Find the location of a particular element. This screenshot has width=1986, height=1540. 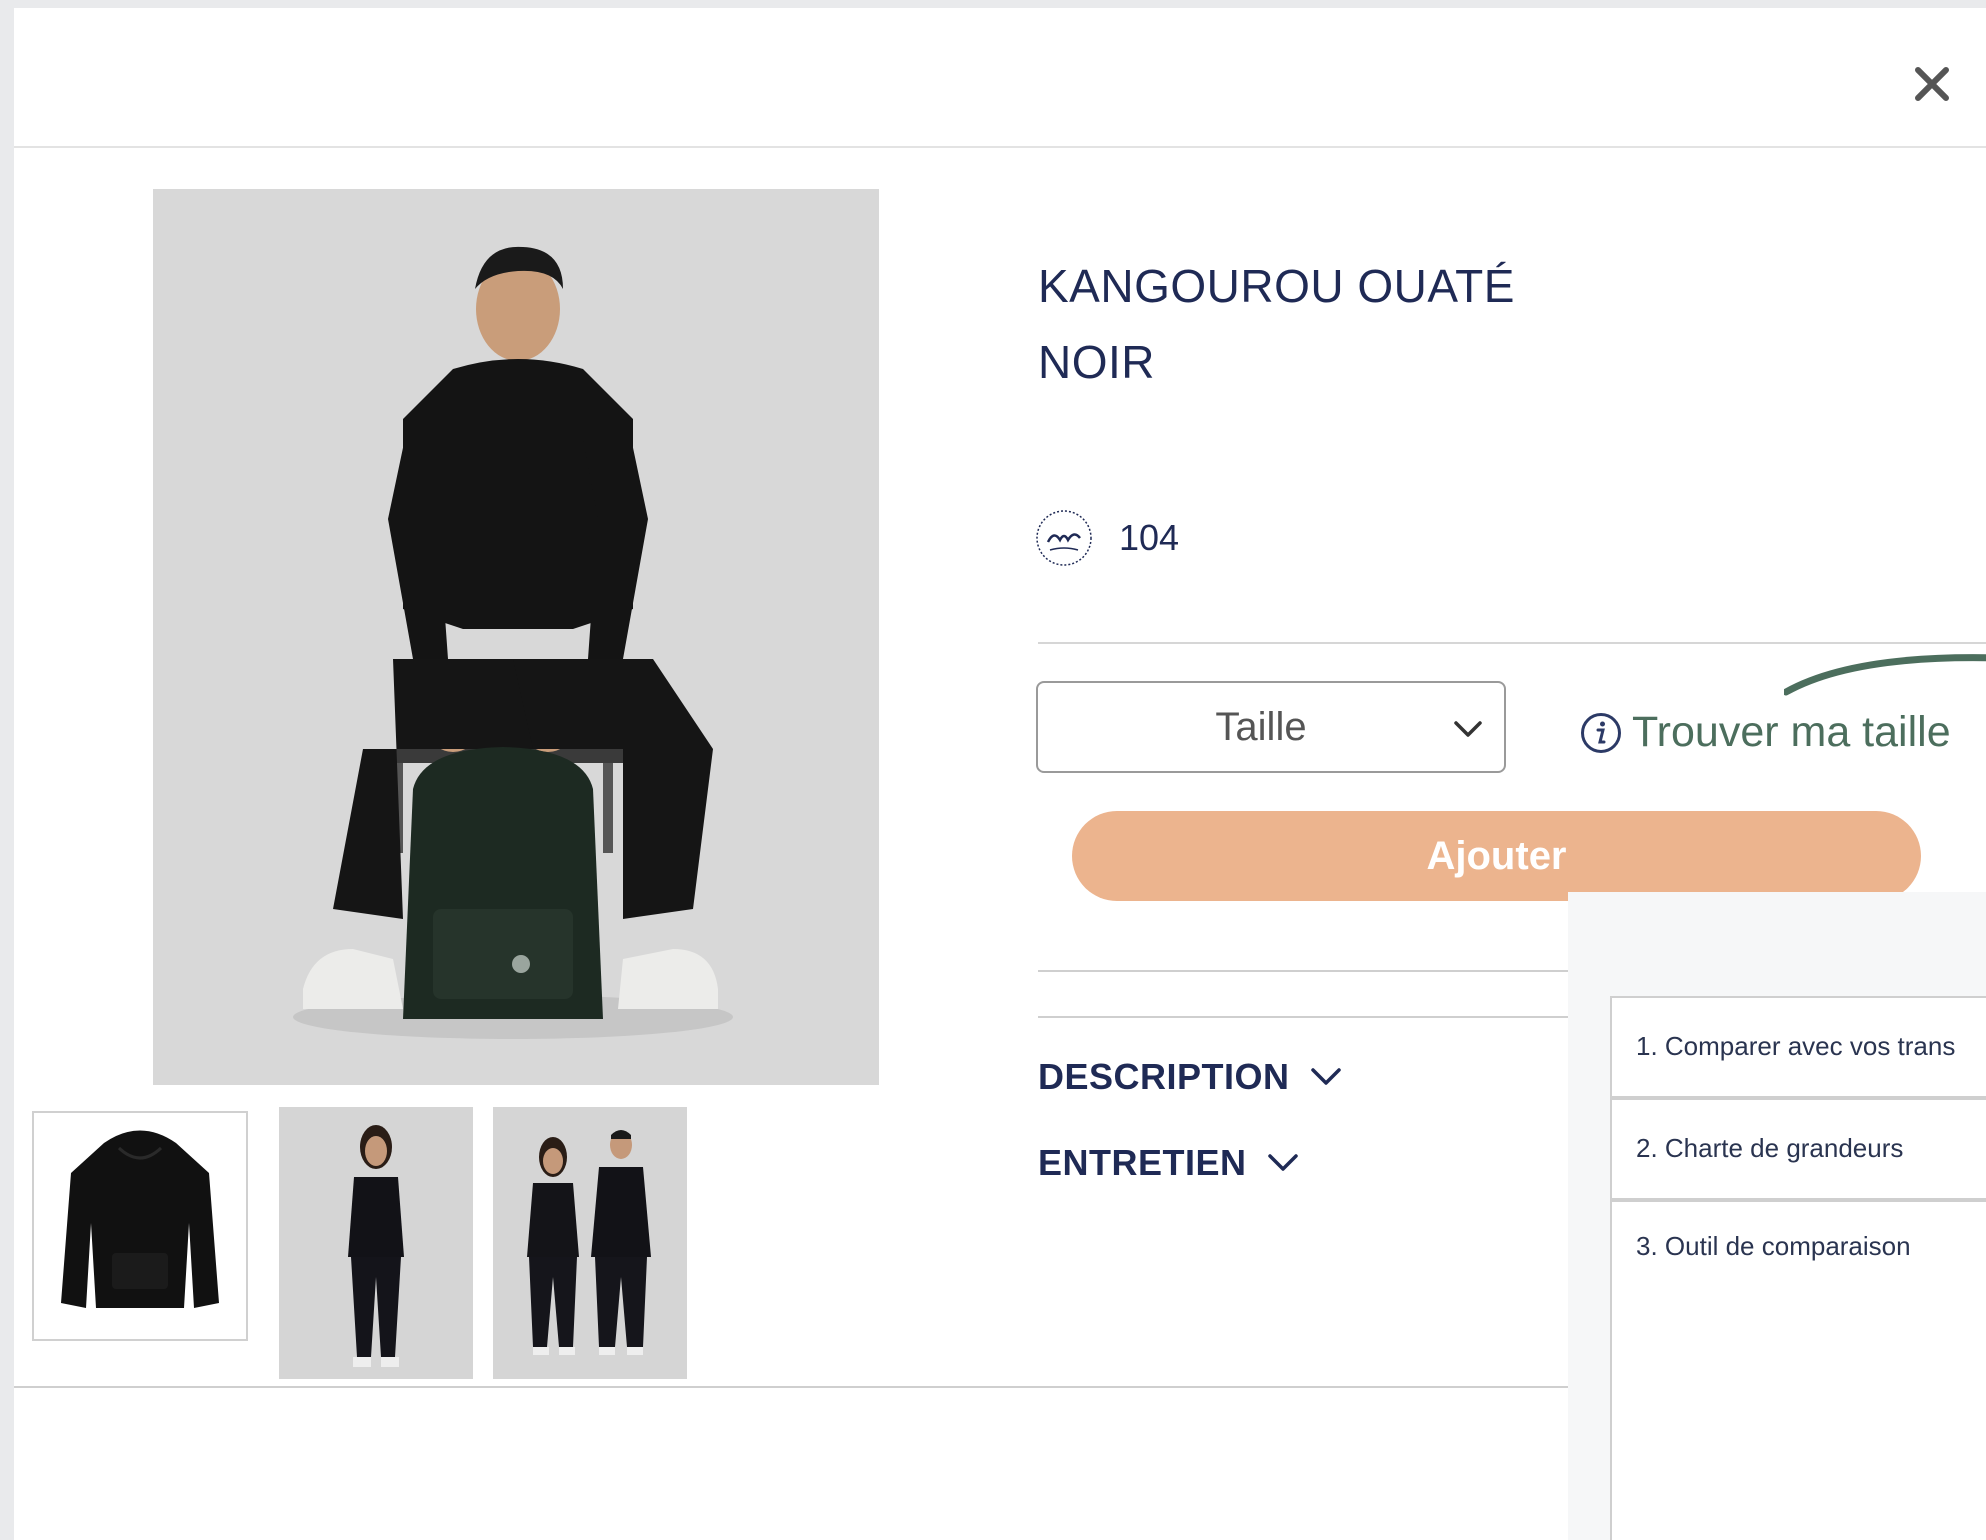

close-button is located at coordinates (1932, 84).